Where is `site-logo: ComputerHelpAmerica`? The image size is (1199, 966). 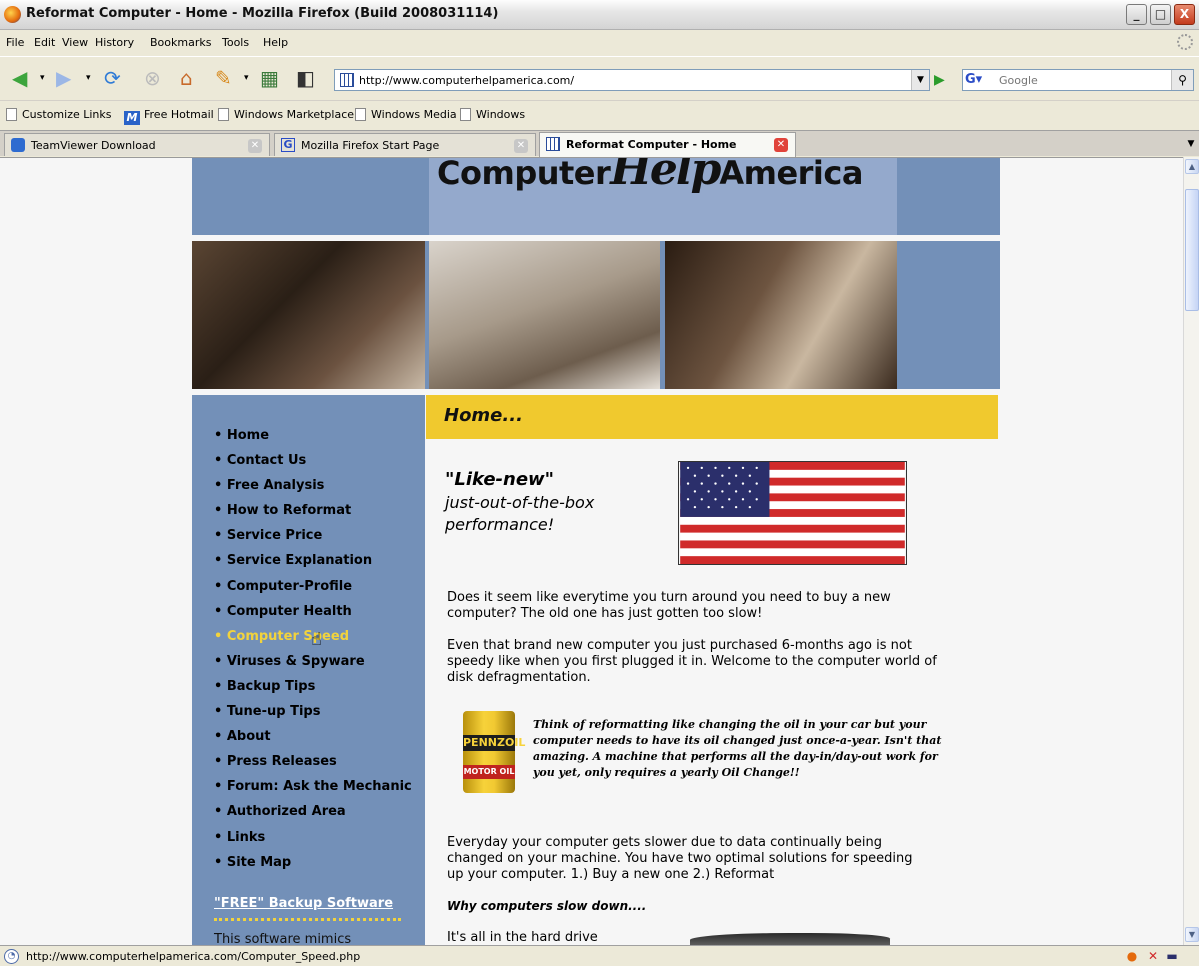 site-logo: ComputerHelpAmerica is located at coordinates (650, 176).